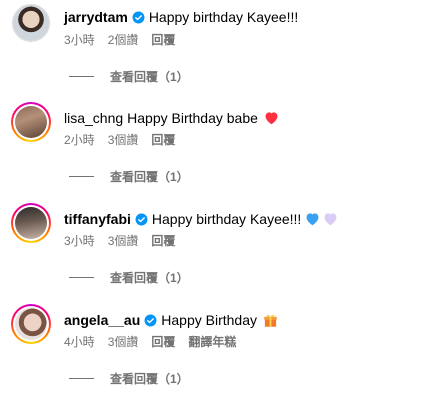 This screenshot has width=427, height=401. Describe the element at coordinates (212, 341) in the screenshot. I see `translate-button: 翻譯年糕` at that location.